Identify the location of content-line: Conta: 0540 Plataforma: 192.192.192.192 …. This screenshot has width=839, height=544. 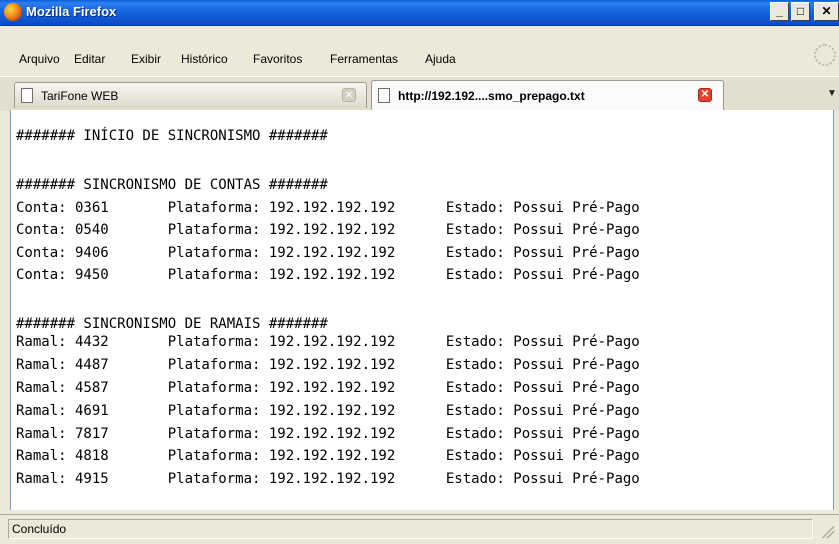
(328, 230).